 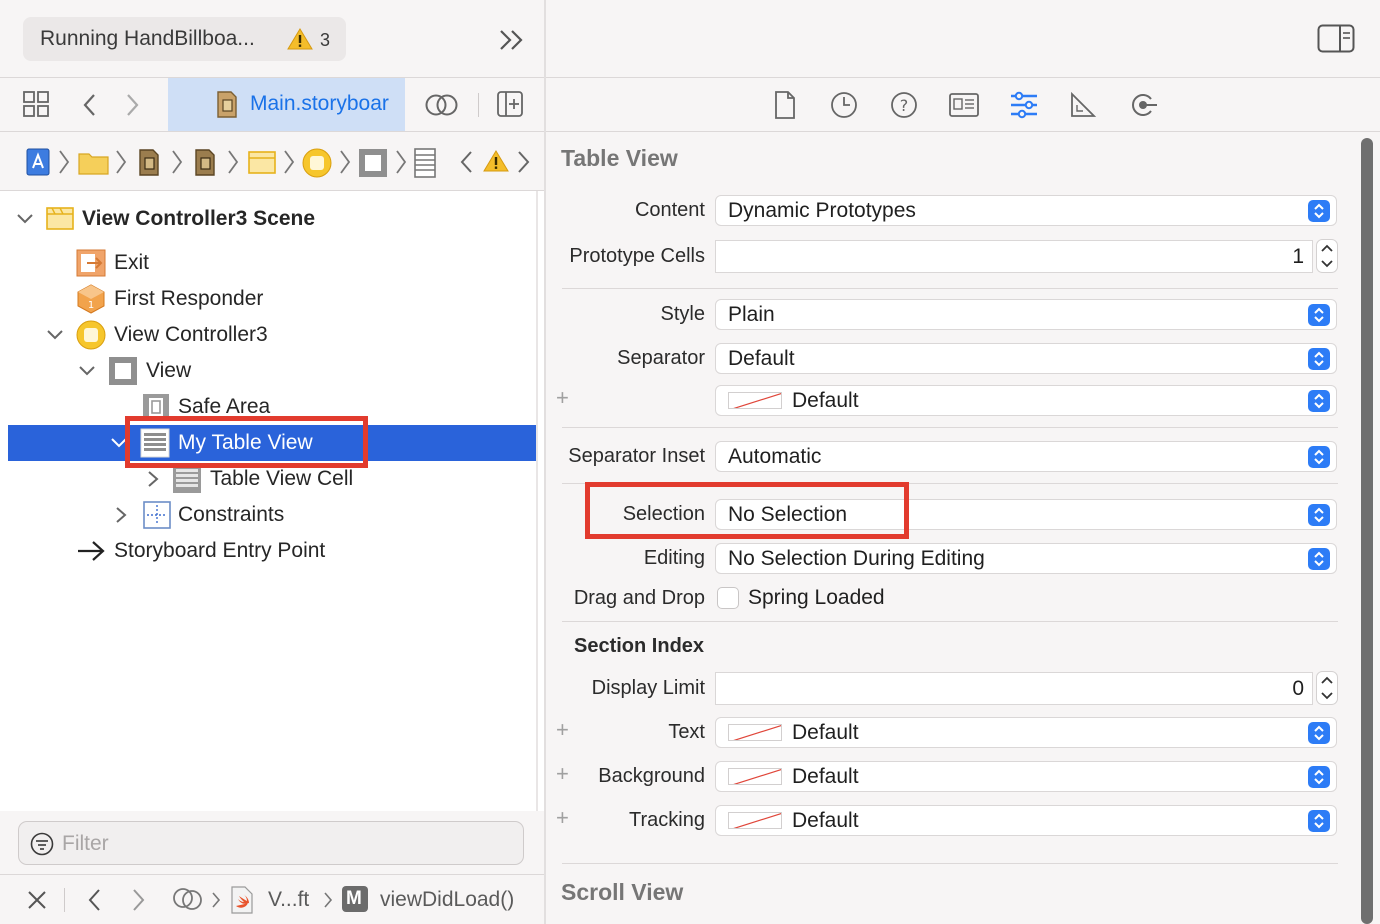 I want to click on outline-row-entry-point: Storyboard Entry Point, so click(x=272, y=551).